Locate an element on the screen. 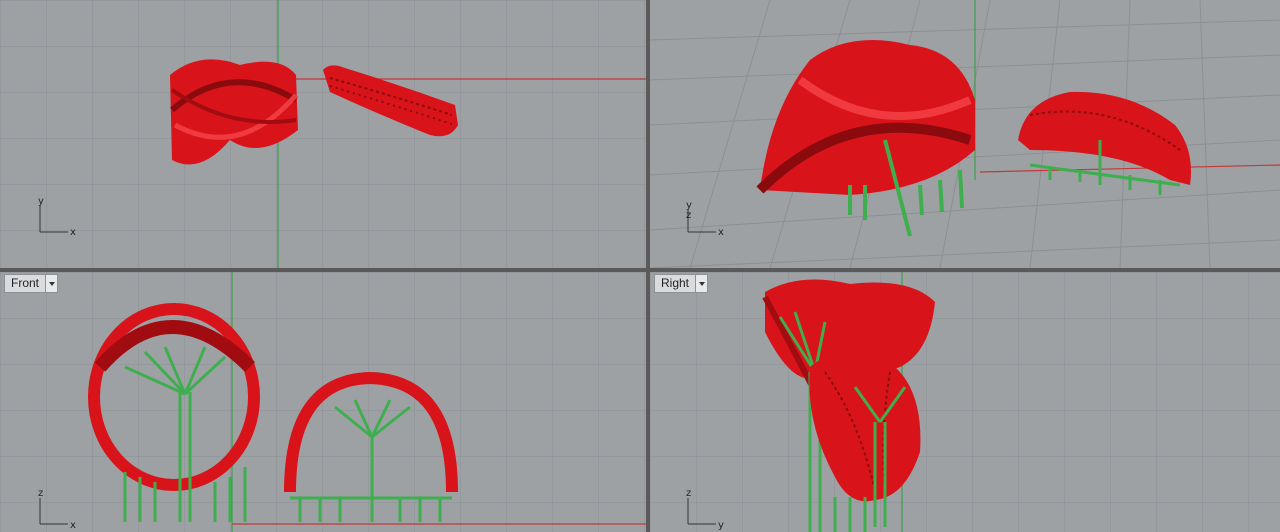  filigree-band-model is located at coordinates (1104, 143).